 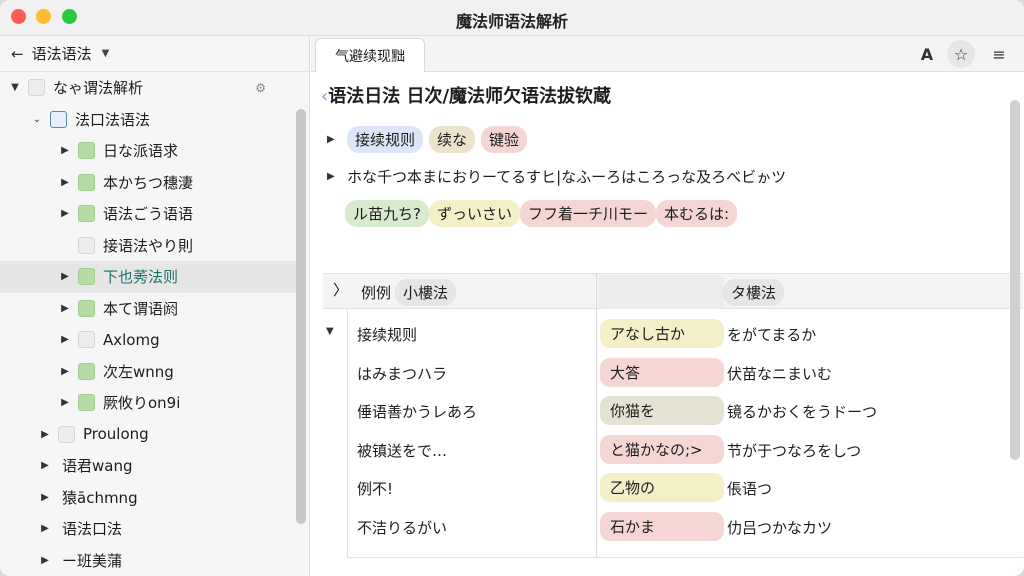 I want to click on title-bar: 魔法师语法解析, so click(x=512, y=18).